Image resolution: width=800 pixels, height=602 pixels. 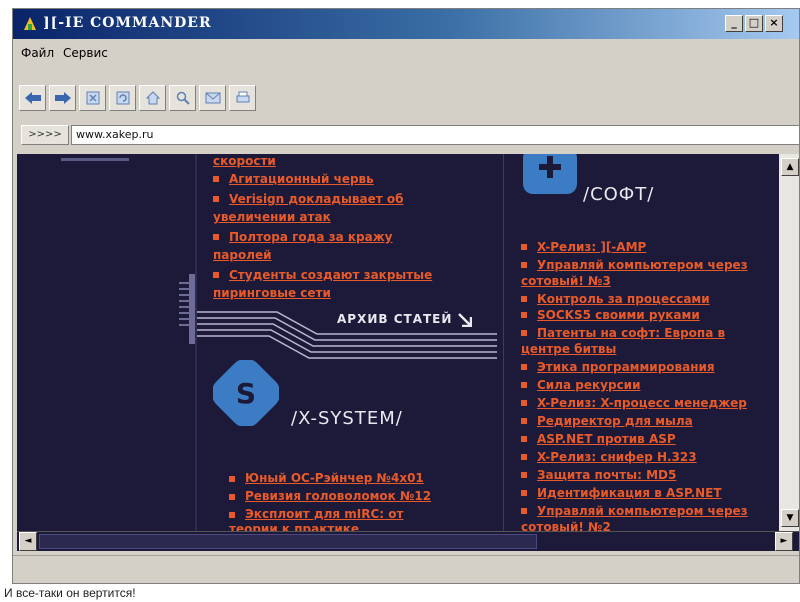 I want to click on article-link: Идентификация в ASP.NET, so click(x=629, y=493).